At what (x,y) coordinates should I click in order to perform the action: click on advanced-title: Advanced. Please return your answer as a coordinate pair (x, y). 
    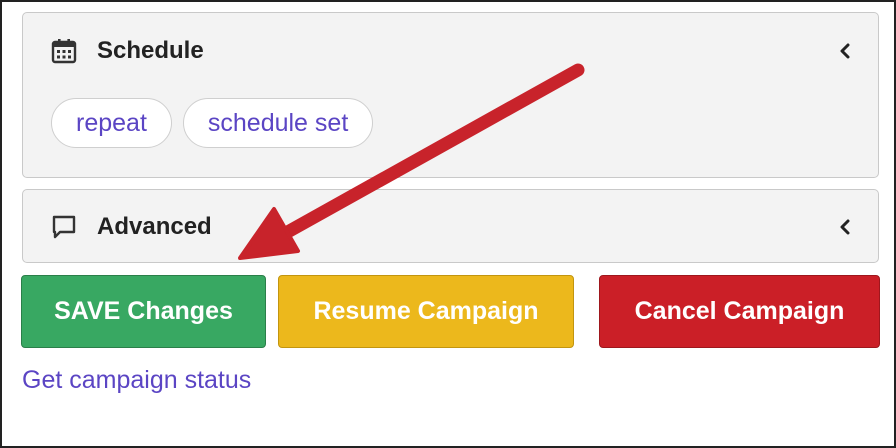
    Looking at the image, I should click on (154, 226).